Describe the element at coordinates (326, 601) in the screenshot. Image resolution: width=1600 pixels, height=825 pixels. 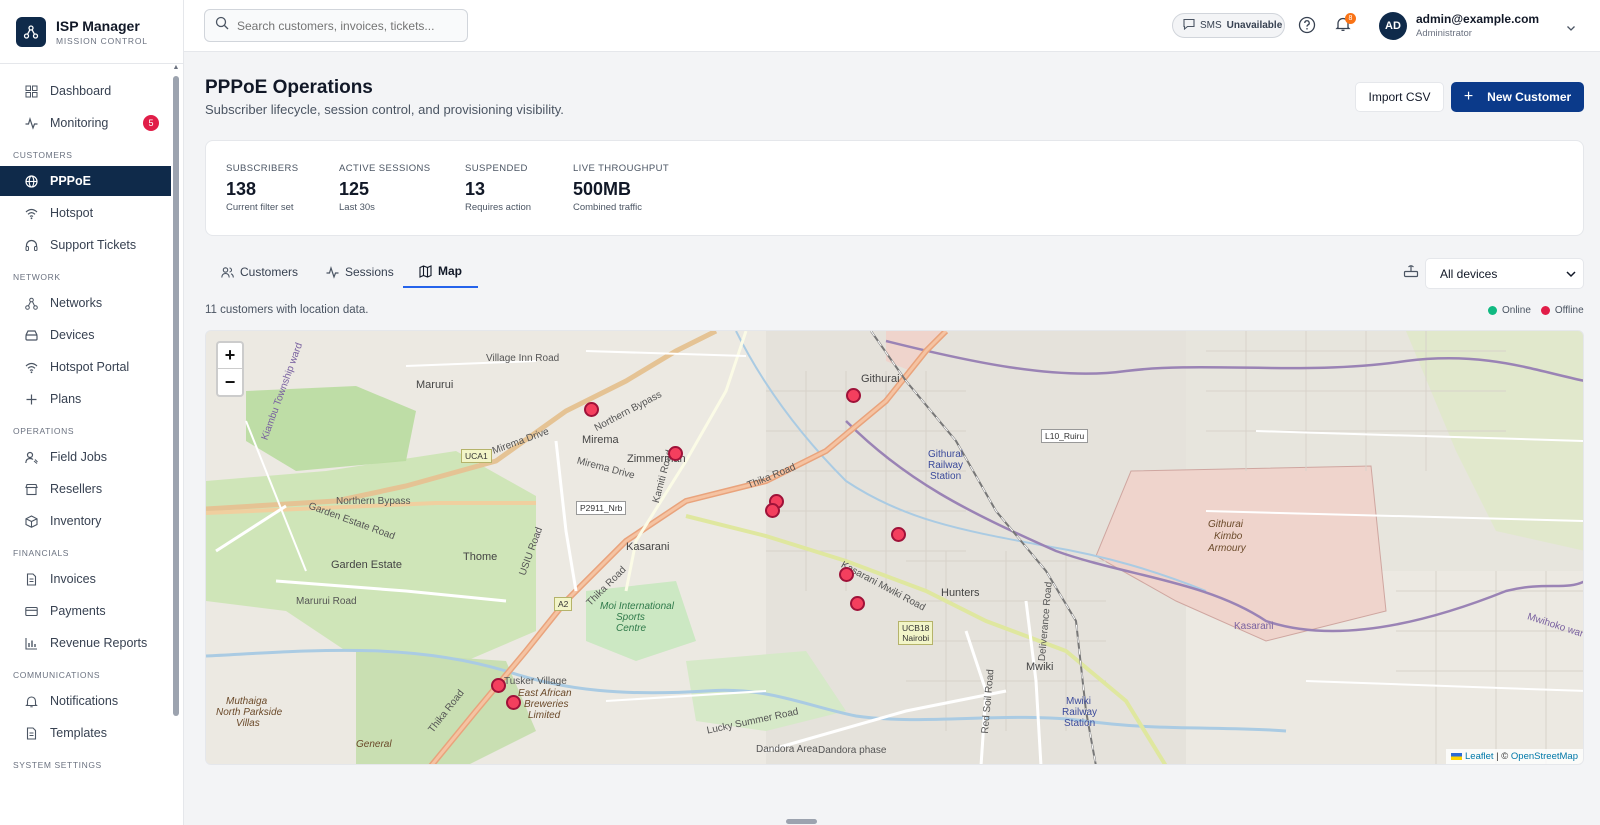
I see `map-label-marurui-road: Marurui Road` at that location.